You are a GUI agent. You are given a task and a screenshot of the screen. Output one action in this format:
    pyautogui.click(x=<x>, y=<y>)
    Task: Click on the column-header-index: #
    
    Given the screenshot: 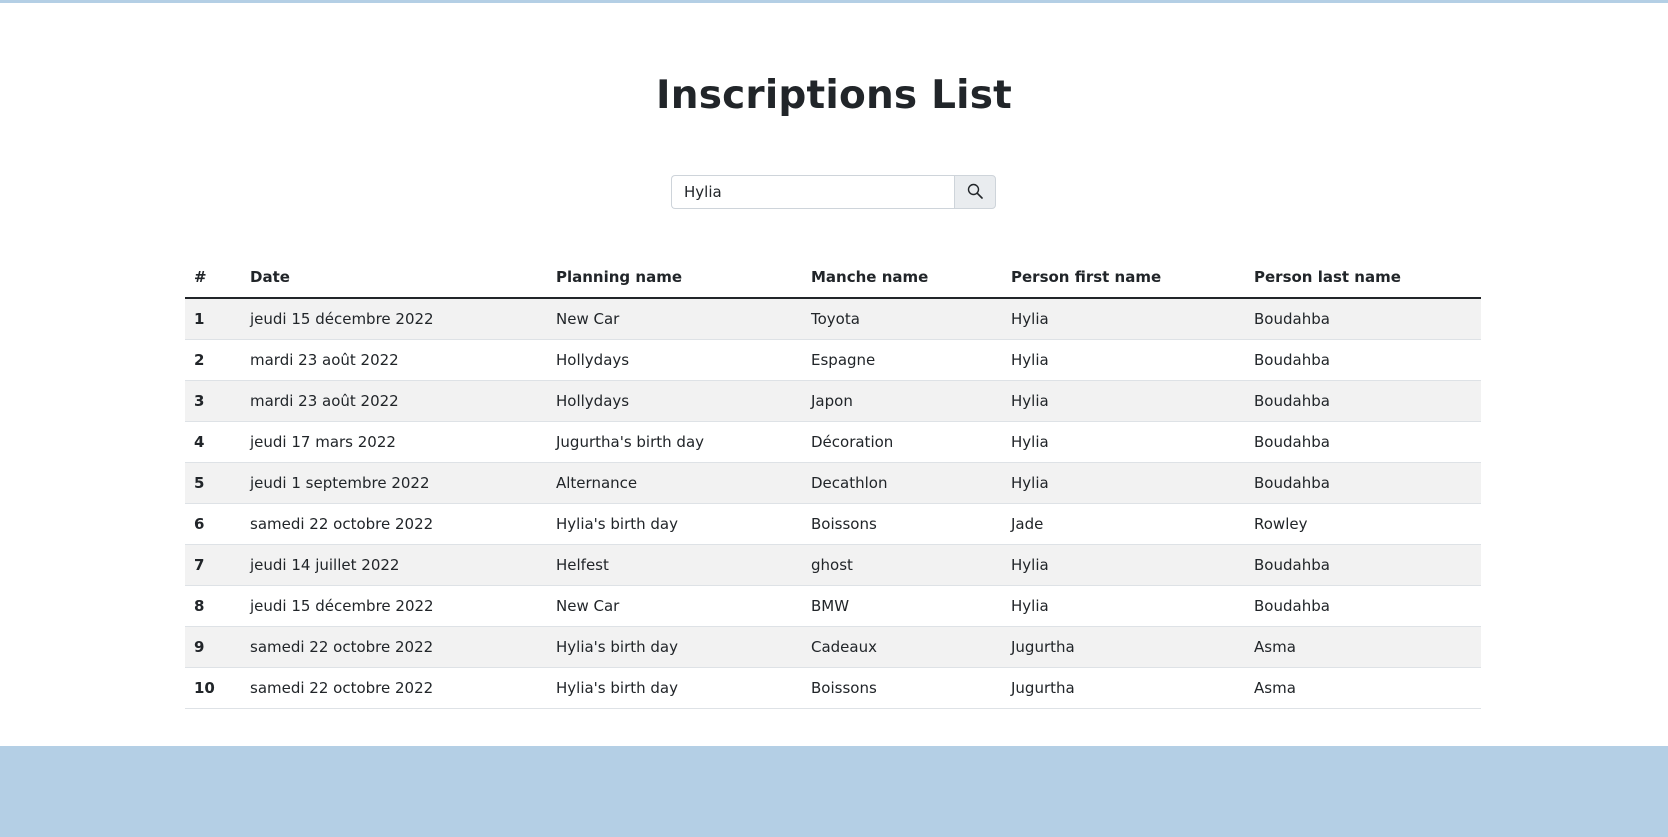 What is the action you would take?
    pyautogui.click(x=213, y=278)
    